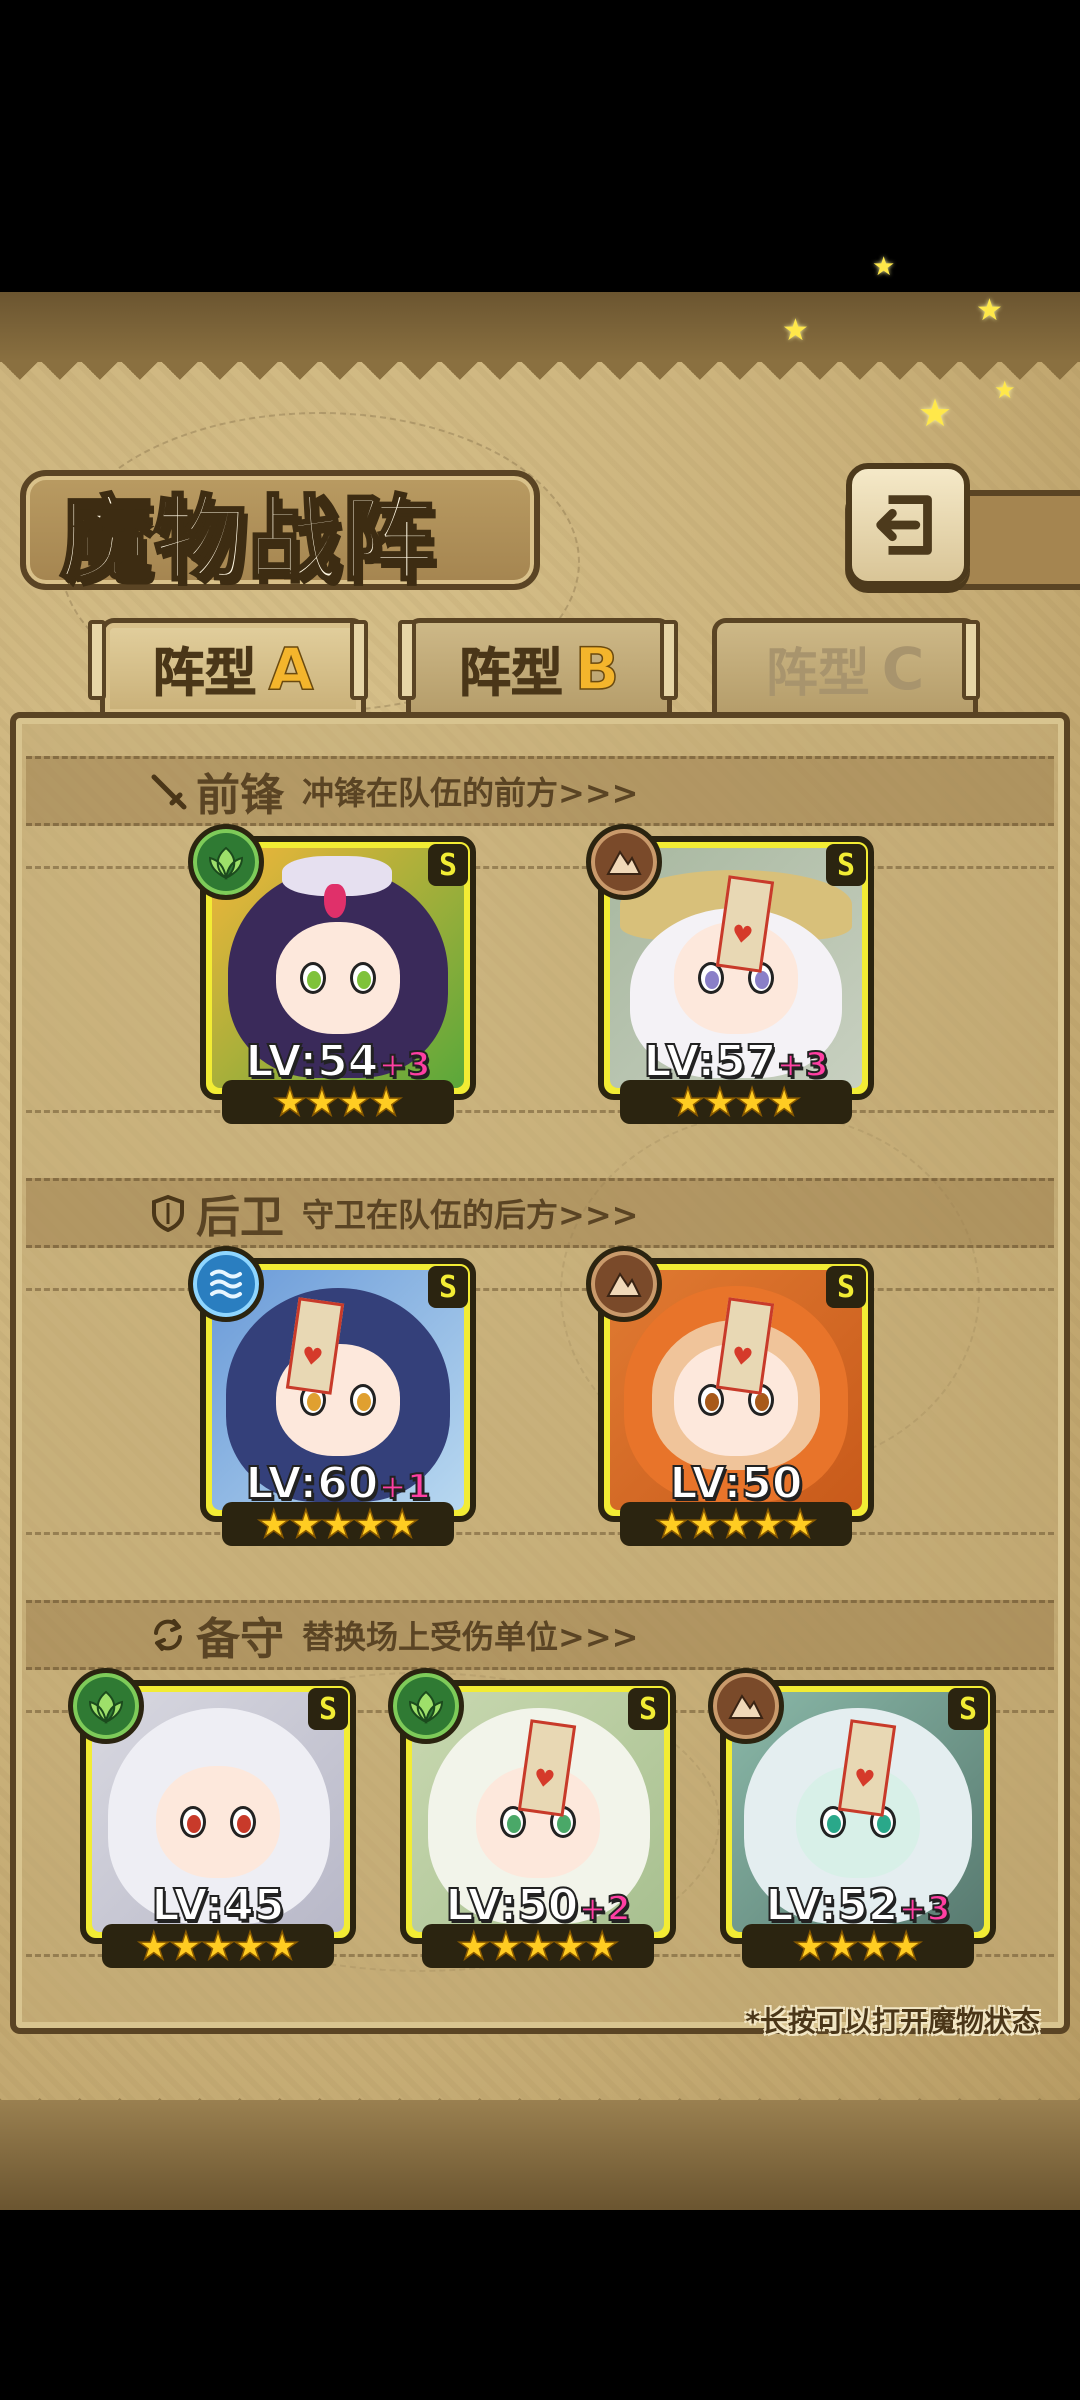 This screenshot has height=2400, width=1080. Describe the element at coordinates (233, 666) in the screenshot. I see `tab-formation-a: 阵型 A` at that location.